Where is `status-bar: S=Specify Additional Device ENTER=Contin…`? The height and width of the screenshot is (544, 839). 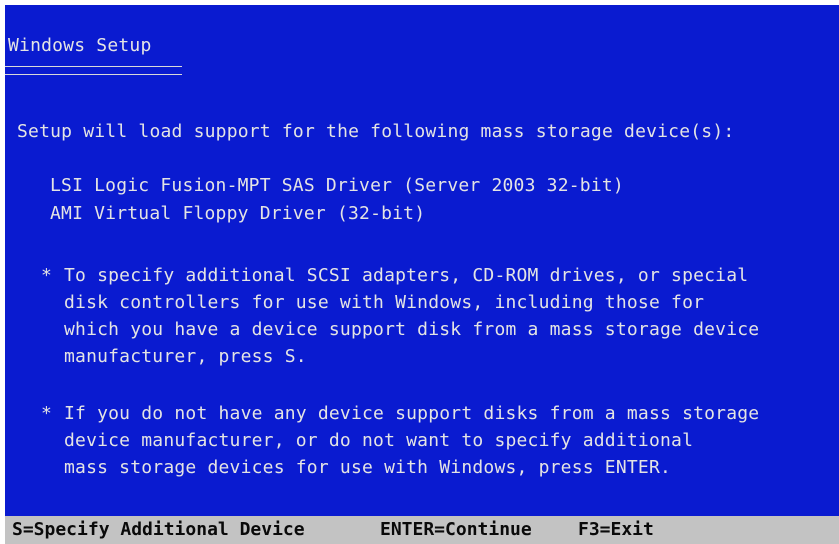 status-bar: S=Specify Additional Device ENTER=Contin… is located at coordinates (422, 530).